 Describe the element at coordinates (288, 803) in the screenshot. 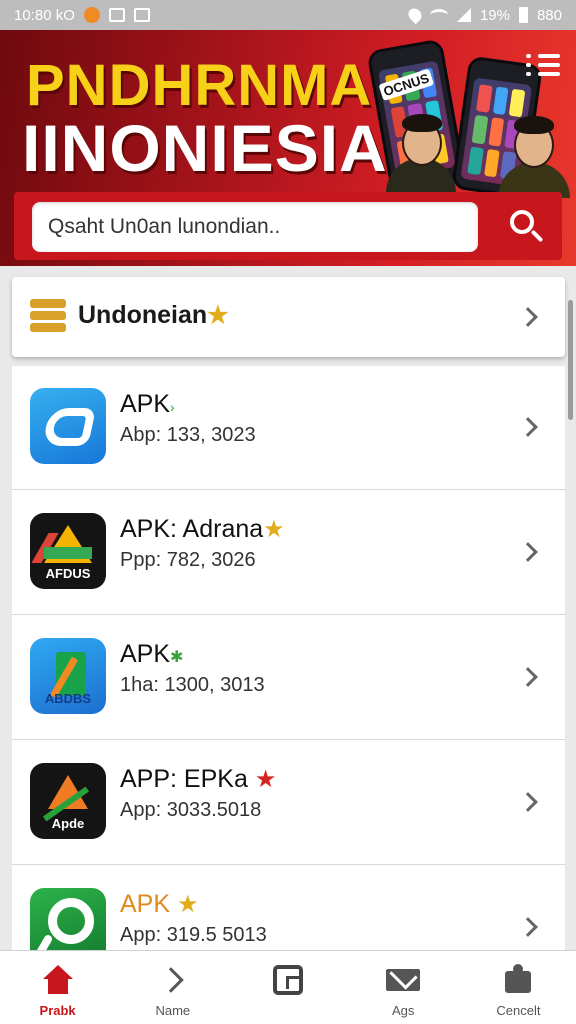

I see `app-row: Apde APP: EPKa ★ App: 3033.5018` at that location.